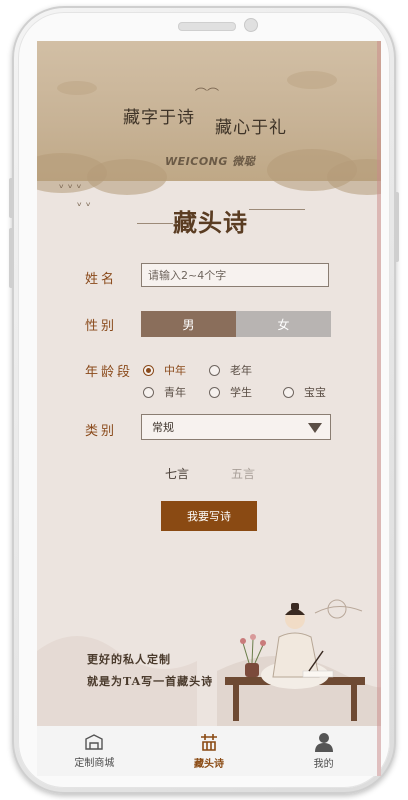  I want to click on gender-toggle: 男 女, so click(236, 324).